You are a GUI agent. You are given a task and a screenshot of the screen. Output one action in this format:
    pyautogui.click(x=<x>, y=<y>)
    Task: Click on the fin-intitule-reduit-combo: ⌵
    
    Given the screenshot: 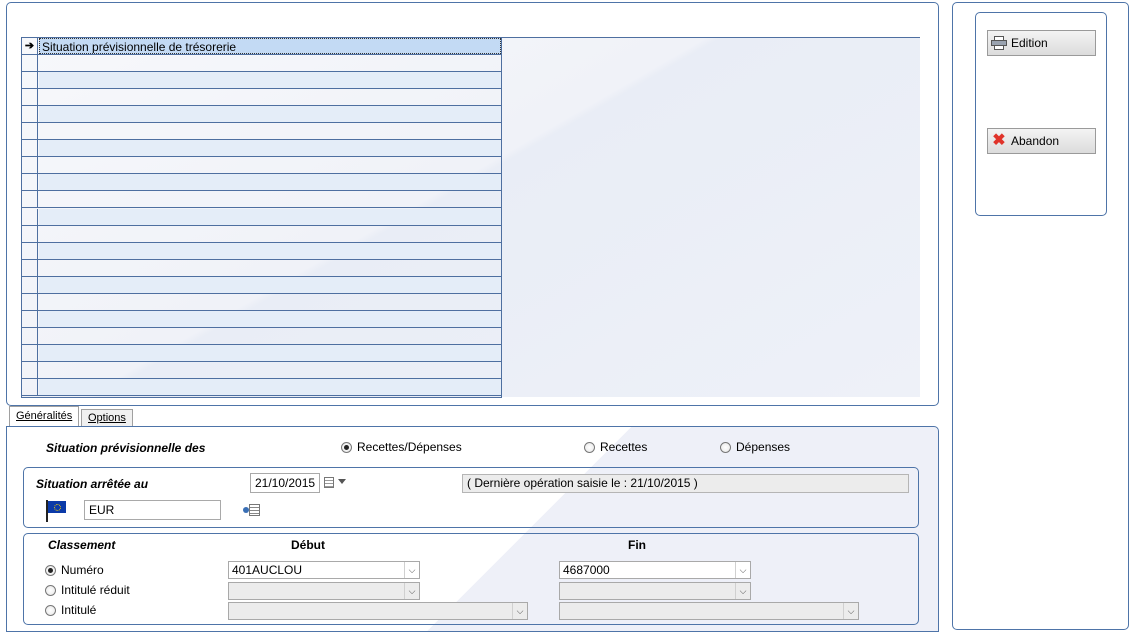 What is the action you would take?
    pyautogui.click(x=655, y=591)
    